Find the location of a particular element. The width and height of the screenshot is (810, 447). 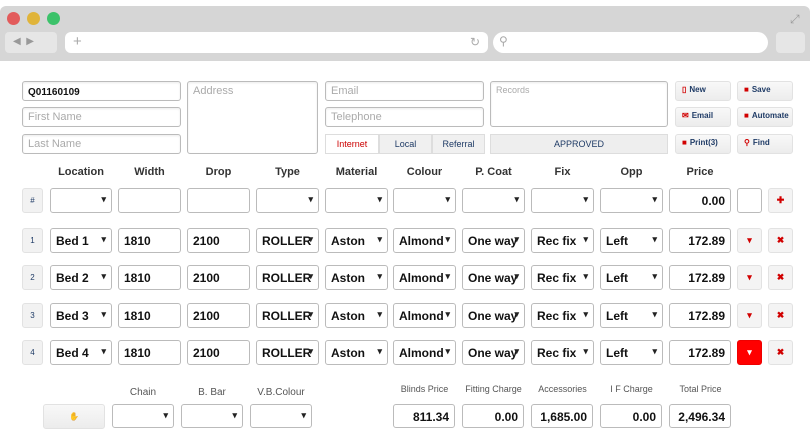

email-button: ✉ Email is located at coordinates (703, 117).